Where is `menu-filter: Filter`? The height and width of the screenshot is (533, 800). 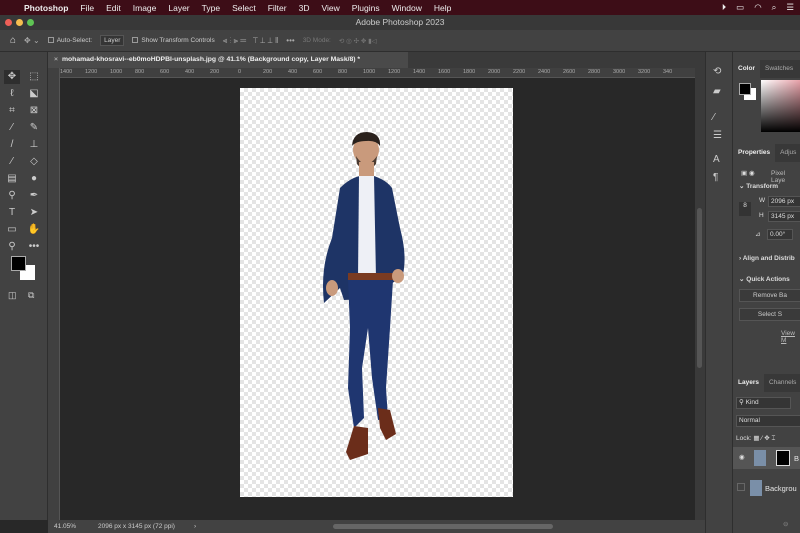 menu-filter: Filter is located at coordinates (277, 8).